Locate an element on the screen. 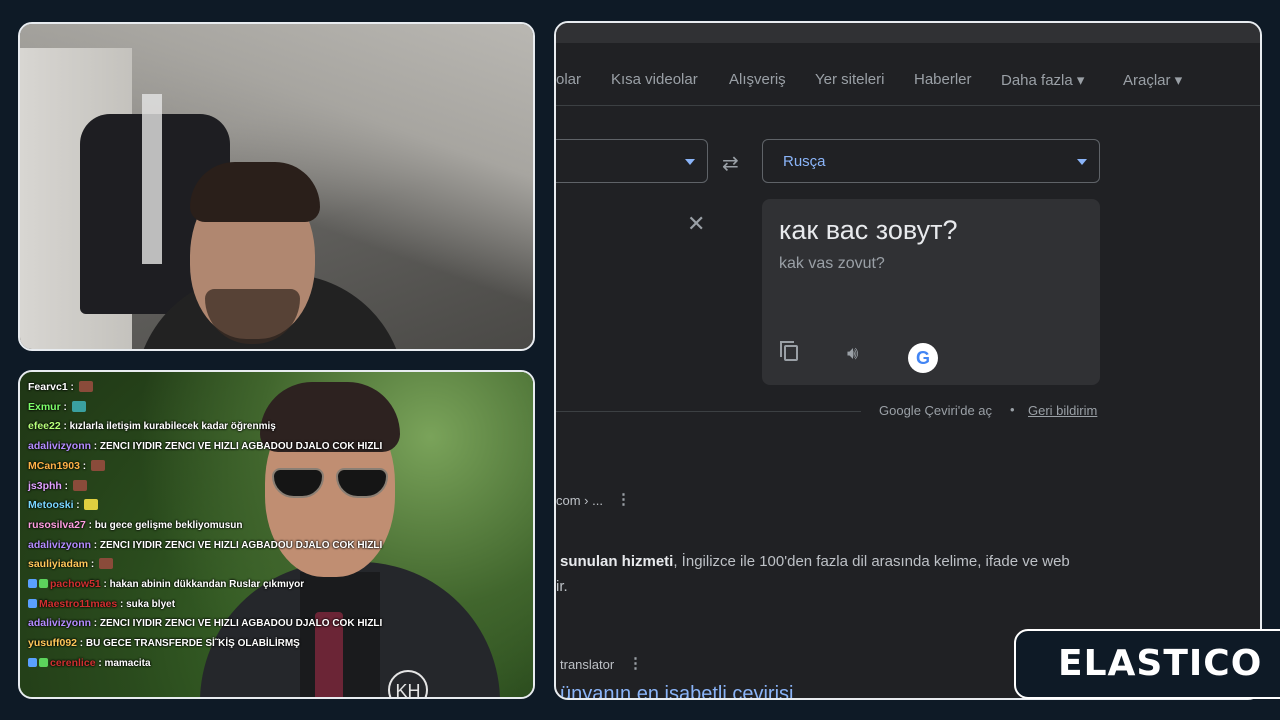  chat-text: BU GECE TRANSFERDE Sİ˜KİŞ OLABİLİRMŞ is located at coordinates (192, 644).